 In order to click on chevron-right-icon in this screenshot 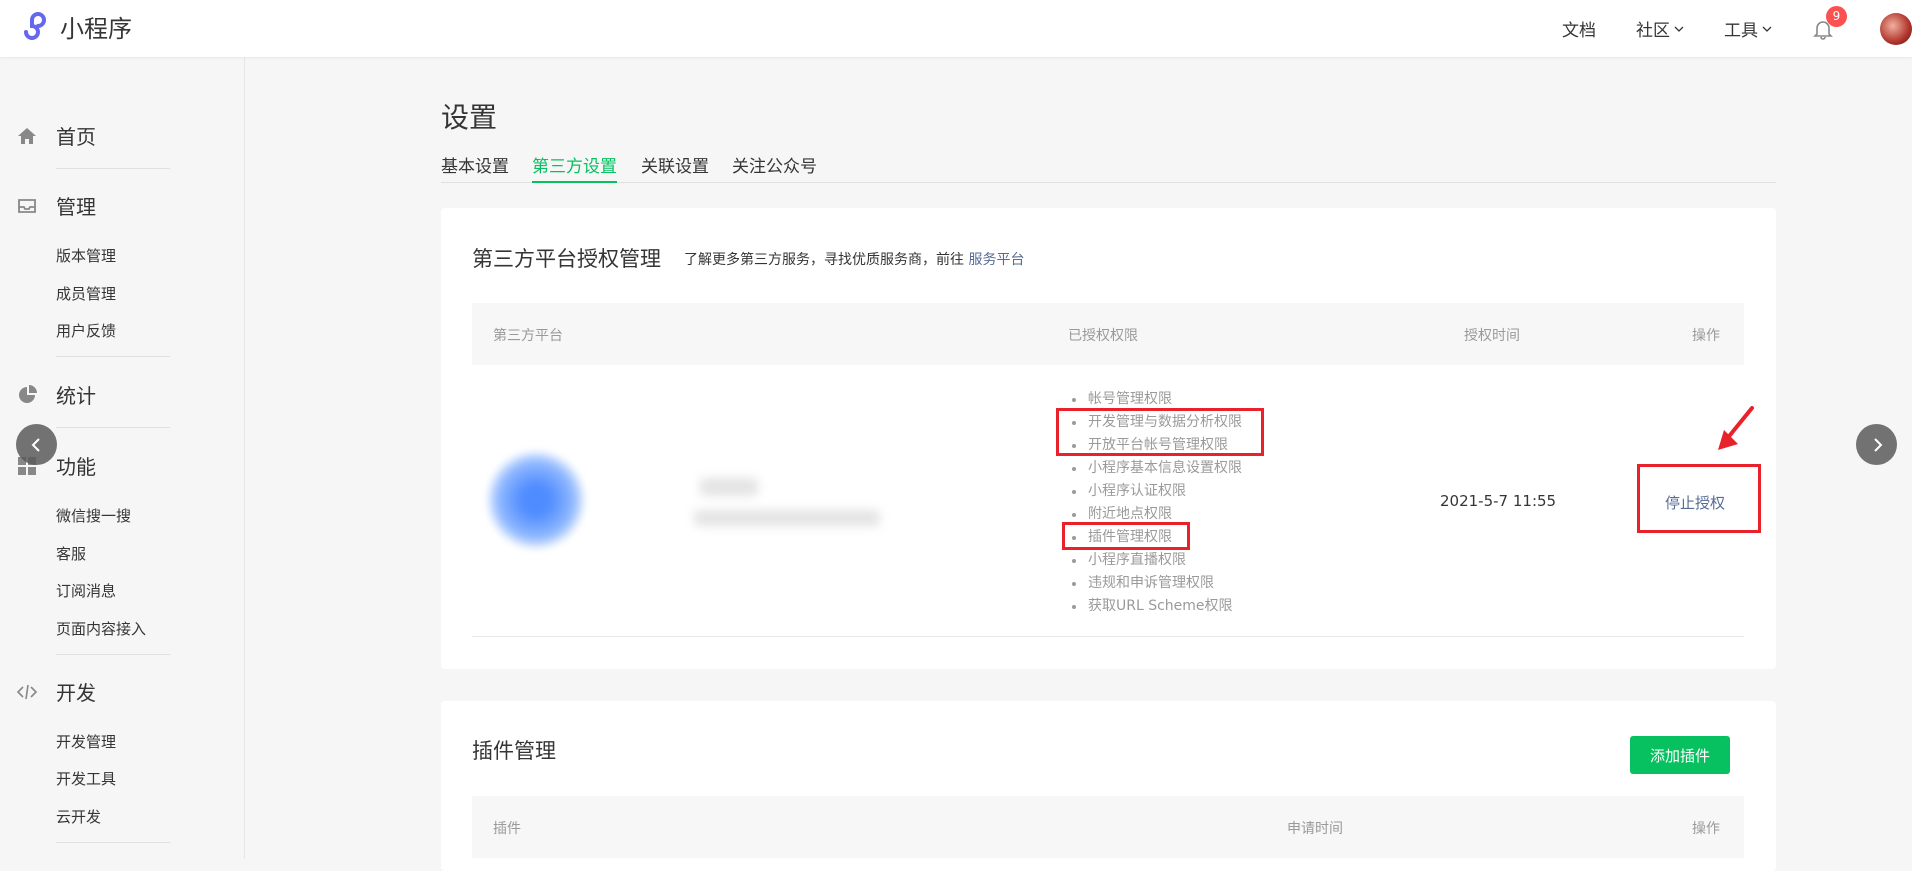, I will do `click(1877, 444)`.